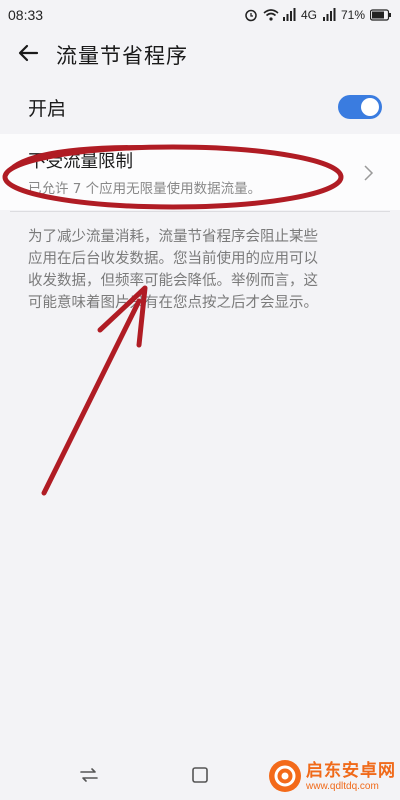  I want to click on unrestricted-data-item: 不受流量限制 已允许 7 个应用无限量使用数据流量。, so click(200, 172).